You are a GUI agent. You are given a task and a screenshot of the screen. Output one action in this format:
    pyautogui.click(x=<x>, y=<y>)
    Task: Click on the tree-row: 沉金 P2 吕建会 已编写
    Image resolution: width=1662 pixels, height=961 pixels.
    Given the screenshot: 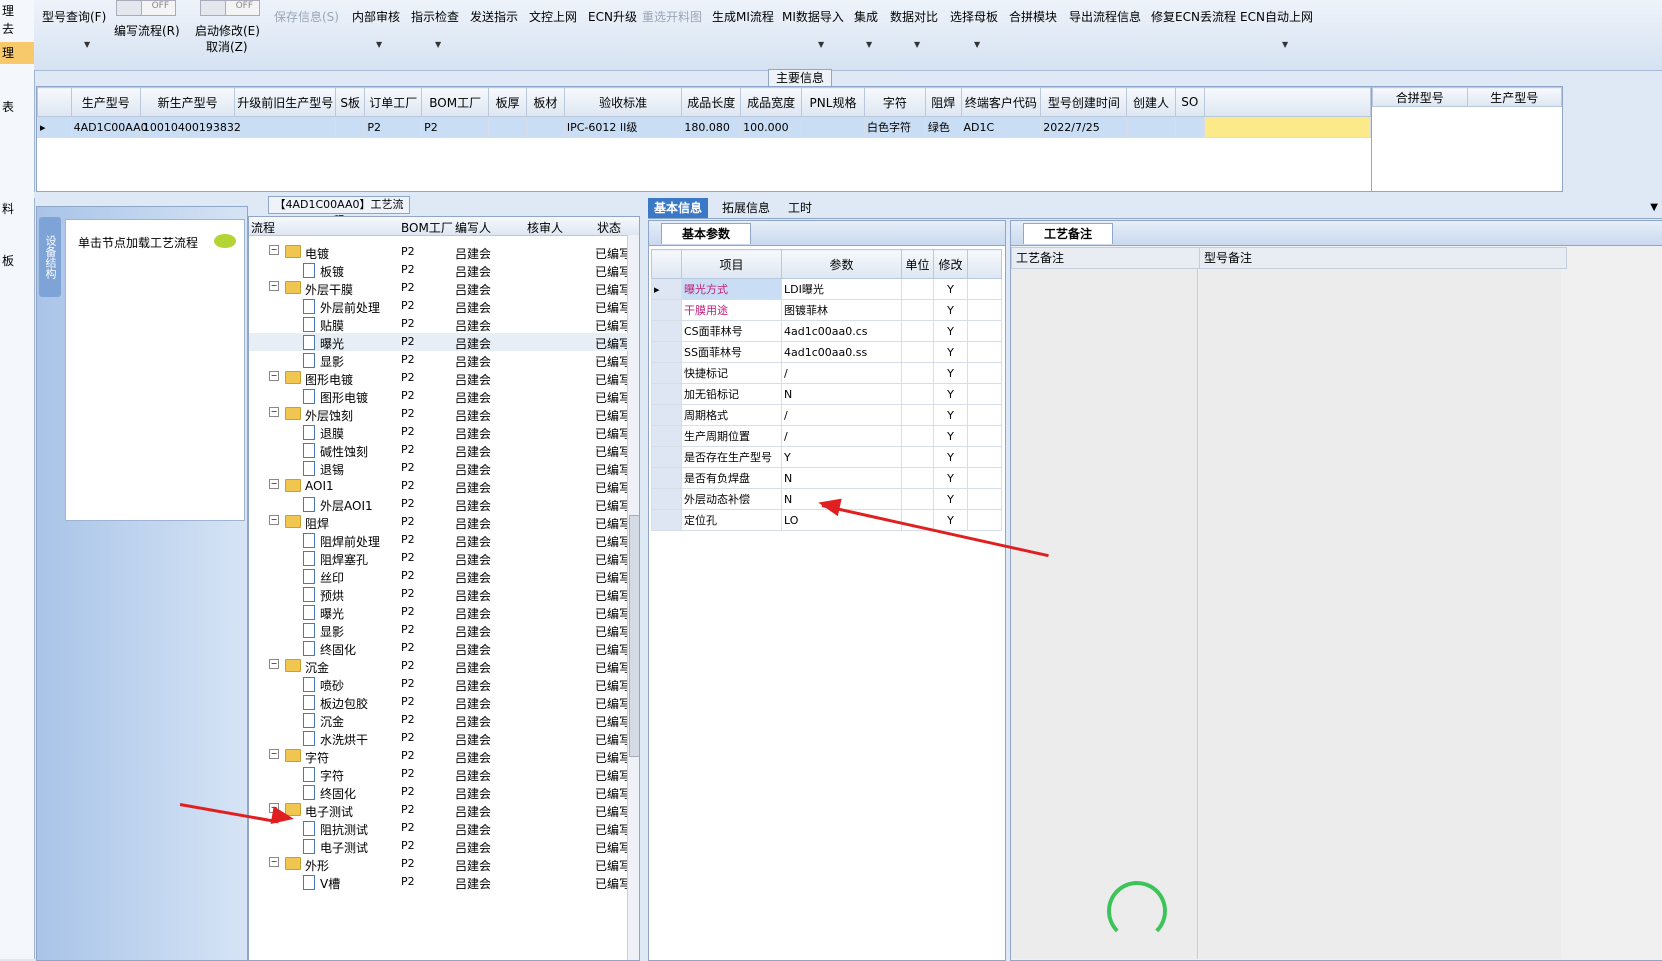 What is the action you would take?
    pyautogui.click(x=439, y=720)
    